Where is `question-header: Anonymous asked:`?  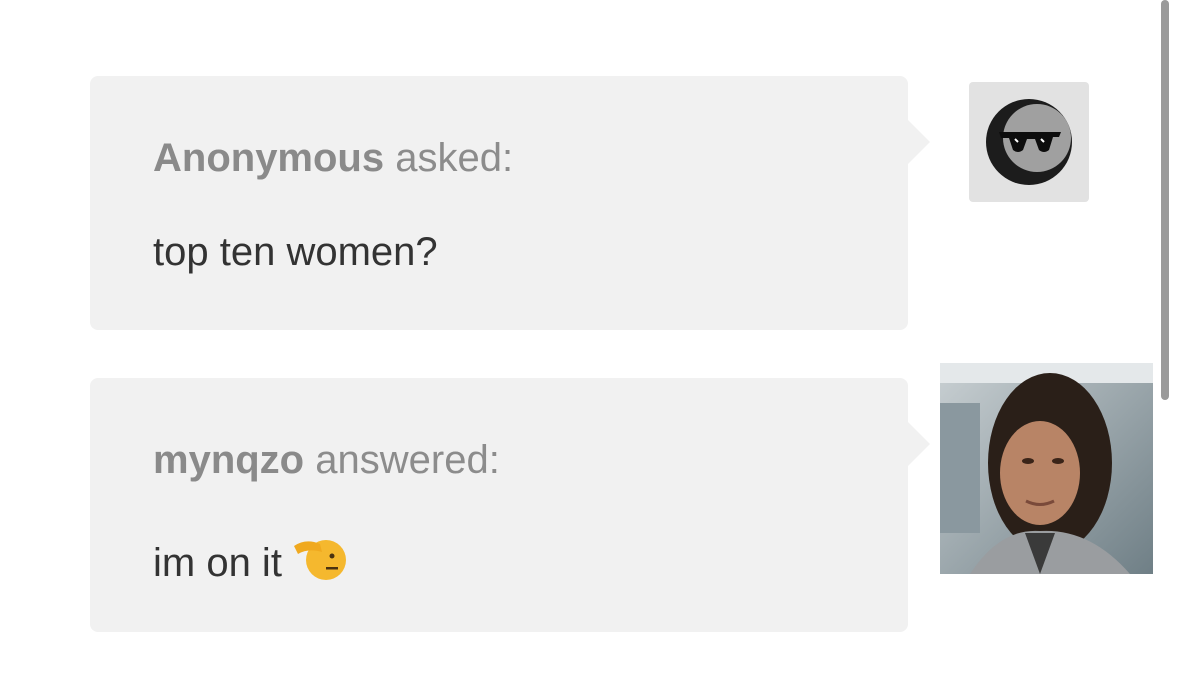
question-header: Anonymous asked: is located at coordinates (333, 158).